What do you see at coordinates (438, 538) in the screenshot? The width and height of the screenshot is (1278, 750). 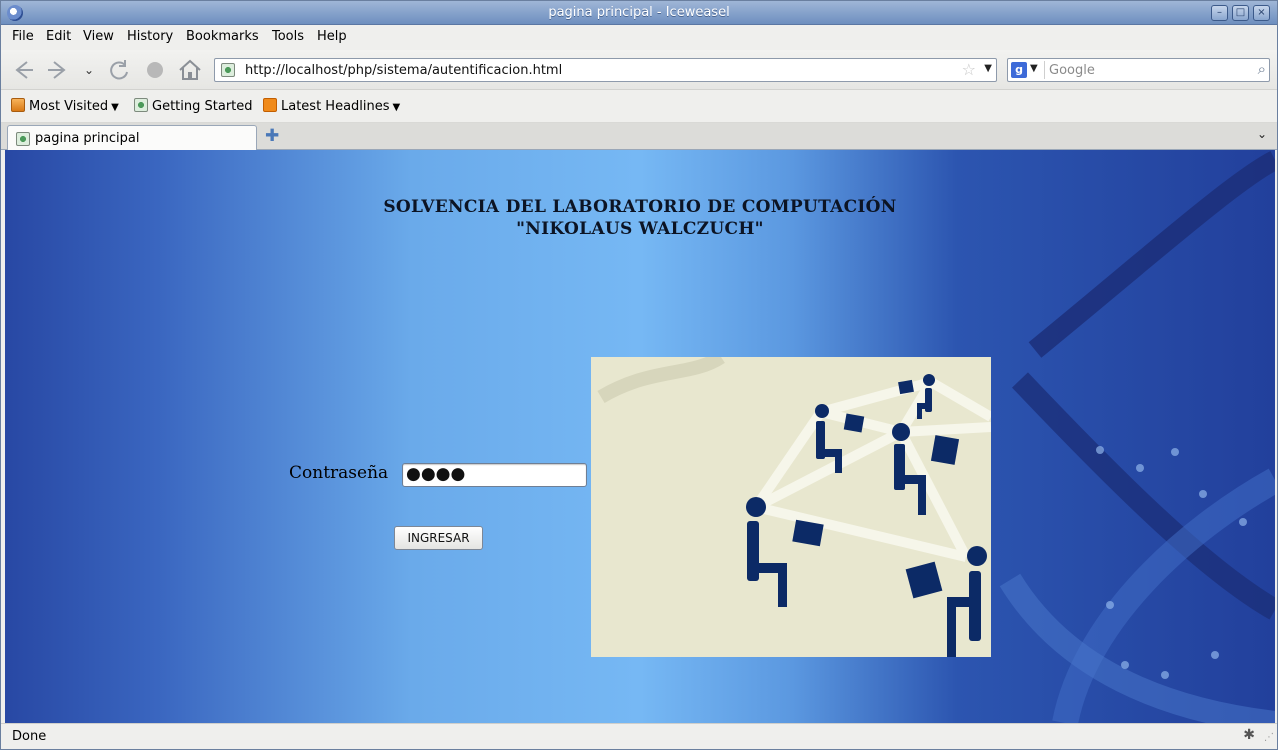 I see `ingresar-button: INGRESAR` at bounding box center [438, 538].